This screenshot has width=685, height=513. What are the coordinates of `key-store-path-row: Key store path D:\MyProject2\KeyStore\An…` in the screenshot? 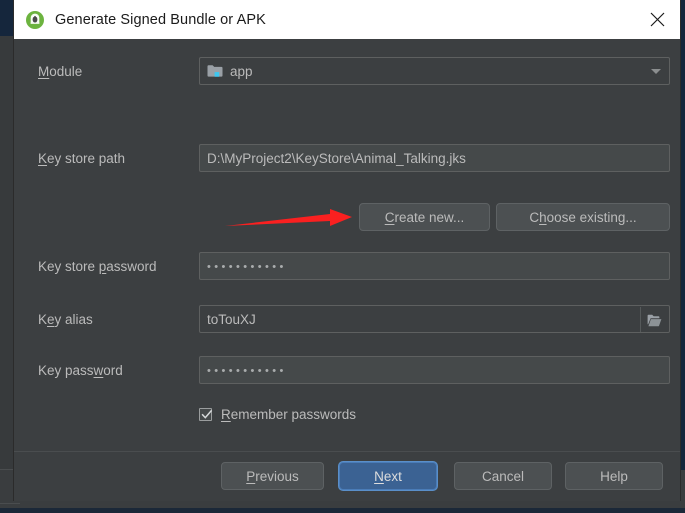 It's located at (347, 158).